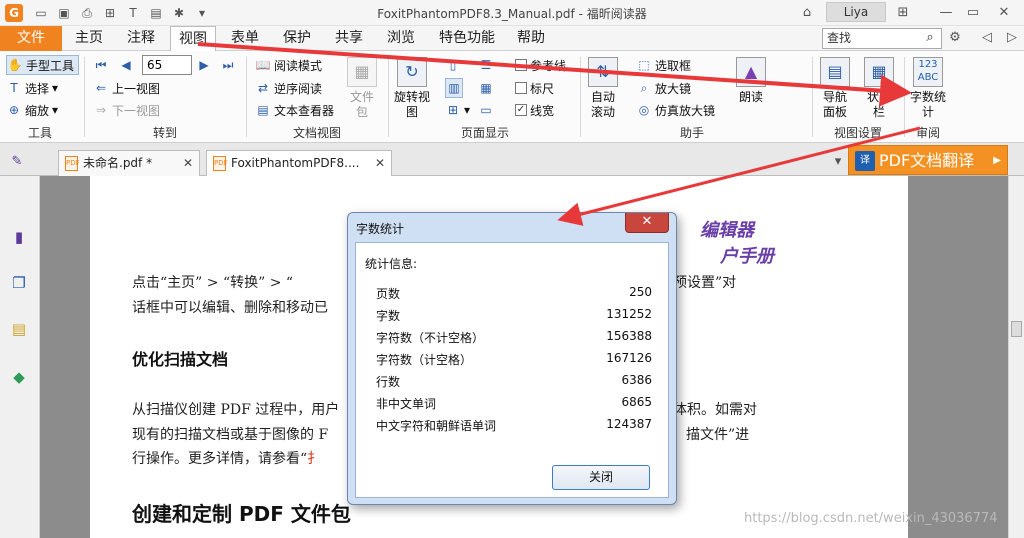  Describe the element at coordinates (454, 88) in the screenshot. I see `facing-page-button: ▥` at that location.